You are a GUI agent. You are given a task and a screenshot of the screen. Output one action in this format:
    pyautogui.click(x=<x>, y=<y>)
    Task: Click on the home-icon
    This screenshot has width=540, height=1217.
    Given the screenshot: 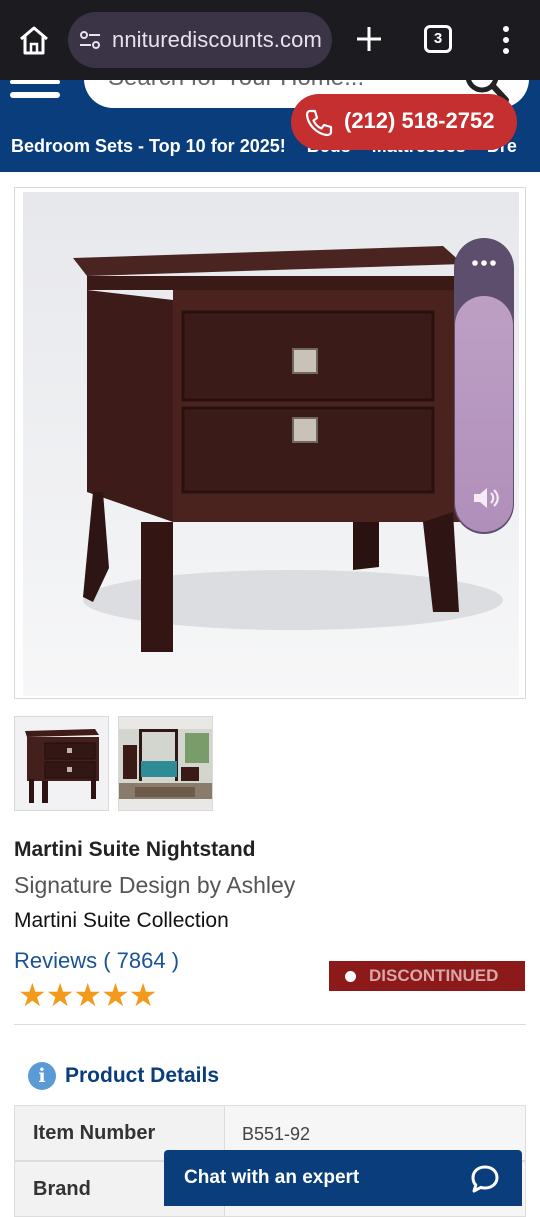 What is the action you would take?
    pyautogui.click(x=34, y=40)
    